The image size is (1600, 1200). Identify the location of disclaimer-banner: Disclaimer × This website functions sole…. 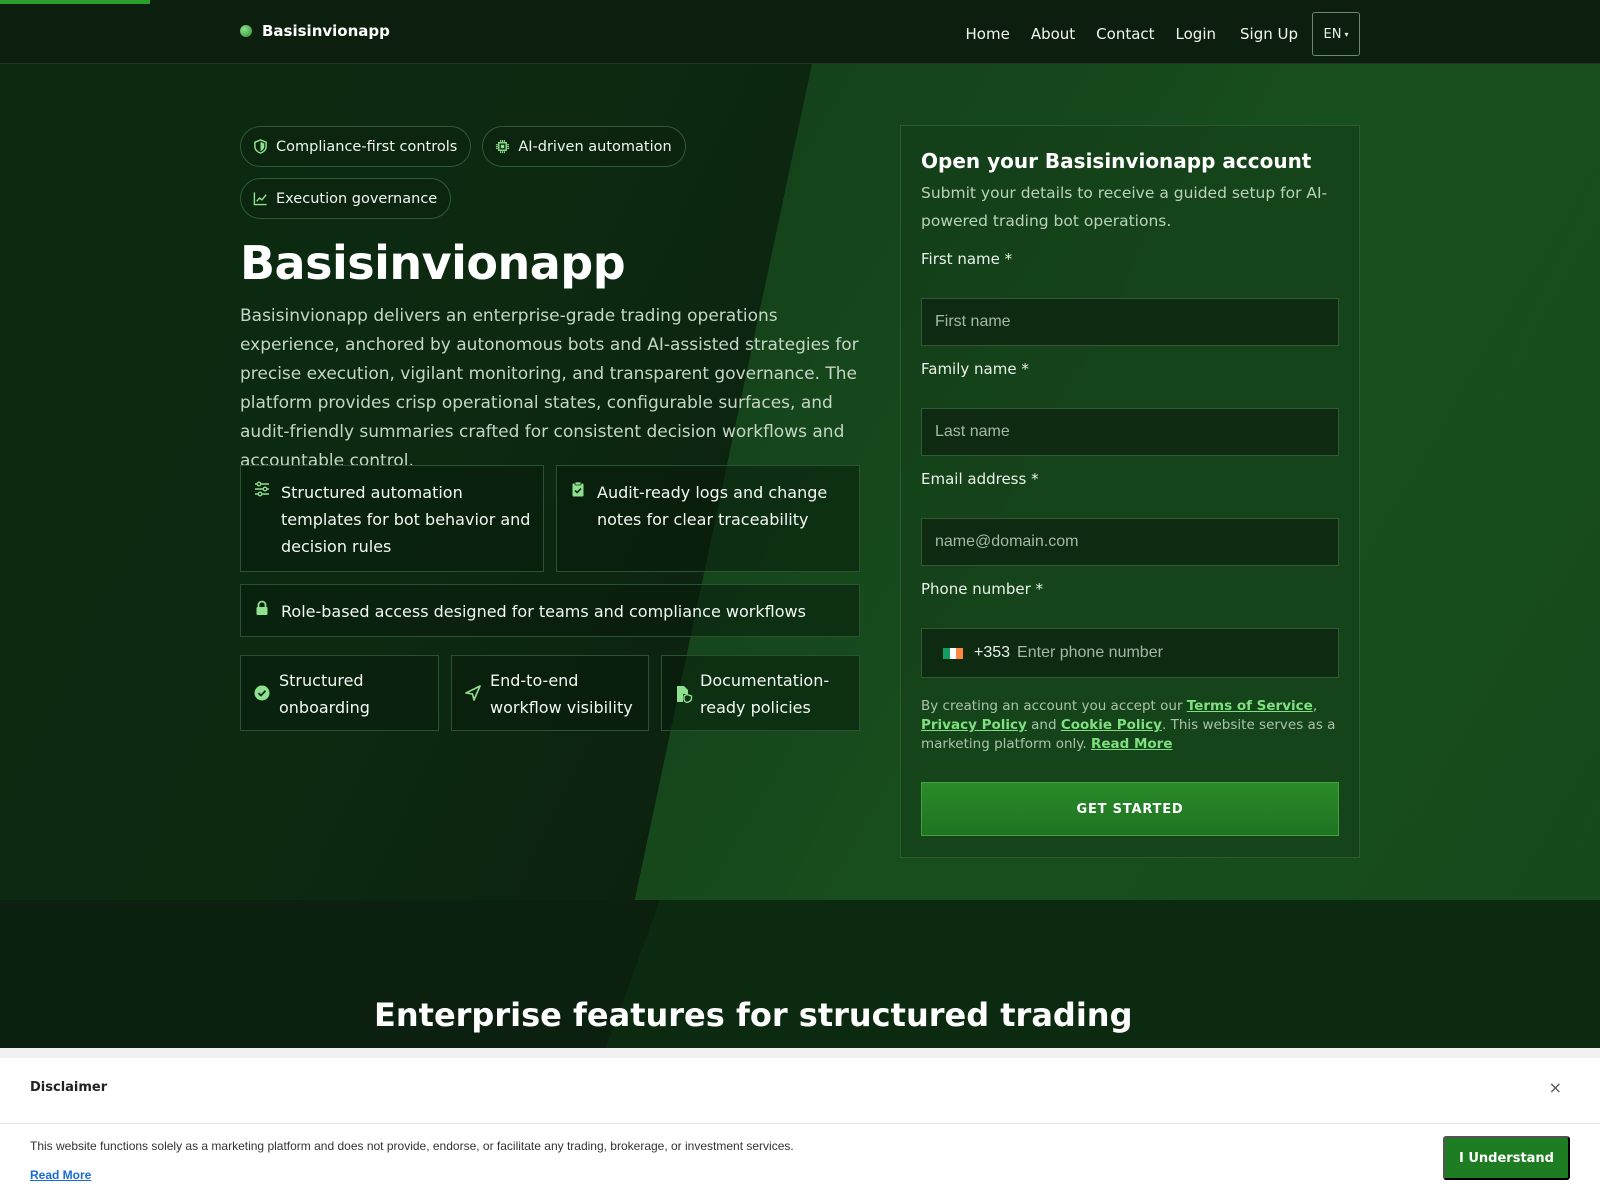
(800, 1124).